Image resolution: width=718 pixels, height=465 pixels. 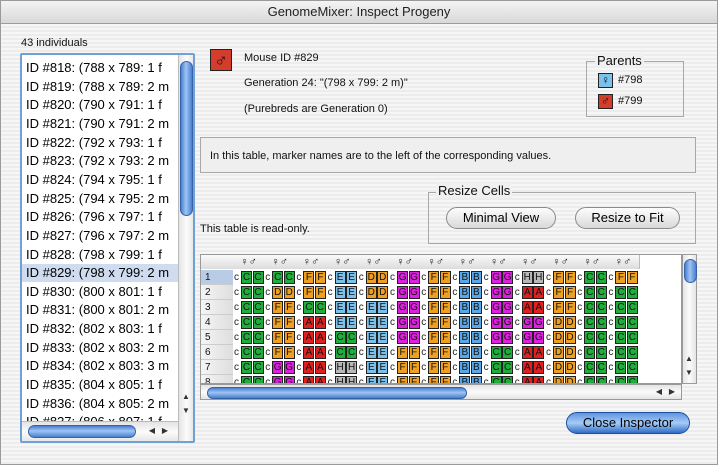 I want to click on list-item: ID #826: (796 x 797: 1 f, so click(x=103, y=217).